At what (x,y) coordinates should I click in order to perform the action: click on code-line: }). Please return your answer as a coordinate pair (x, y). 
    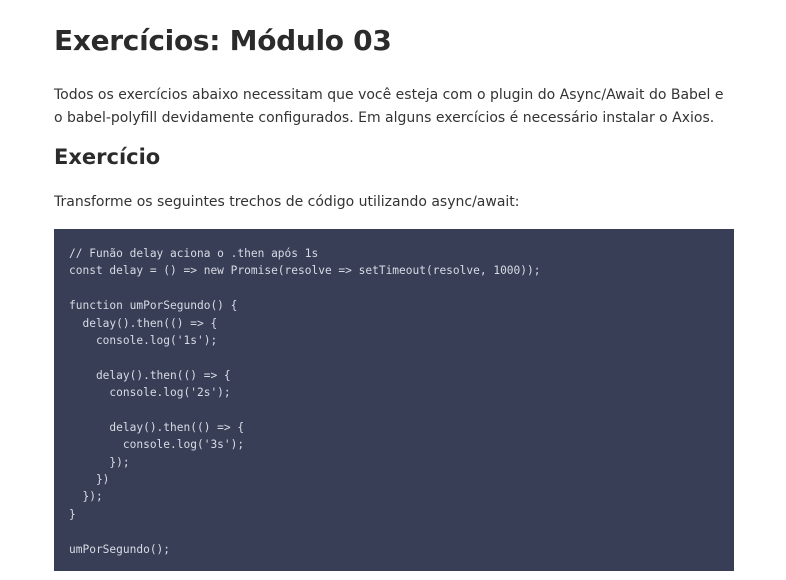
    Looking at the image, I should click on (89, 480).